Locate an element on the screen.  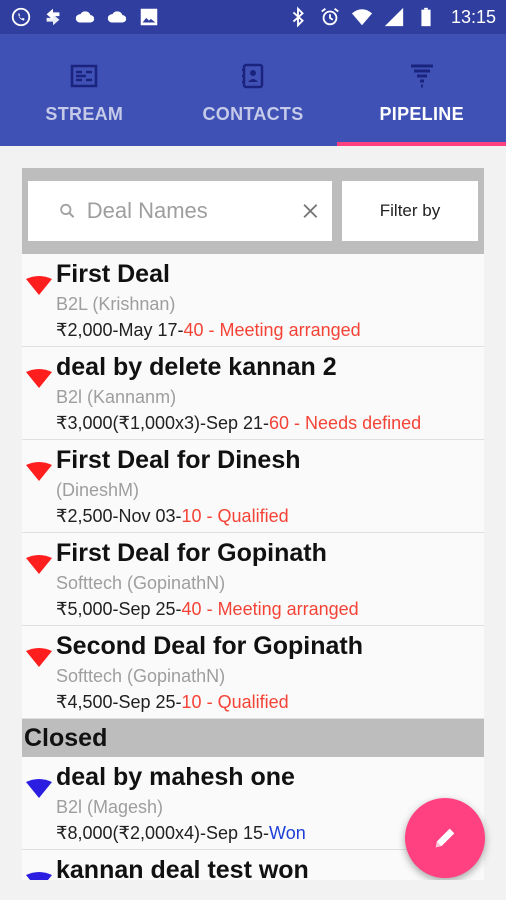
deal-title: deal by mahesh one is located at coordinates (175, 777).